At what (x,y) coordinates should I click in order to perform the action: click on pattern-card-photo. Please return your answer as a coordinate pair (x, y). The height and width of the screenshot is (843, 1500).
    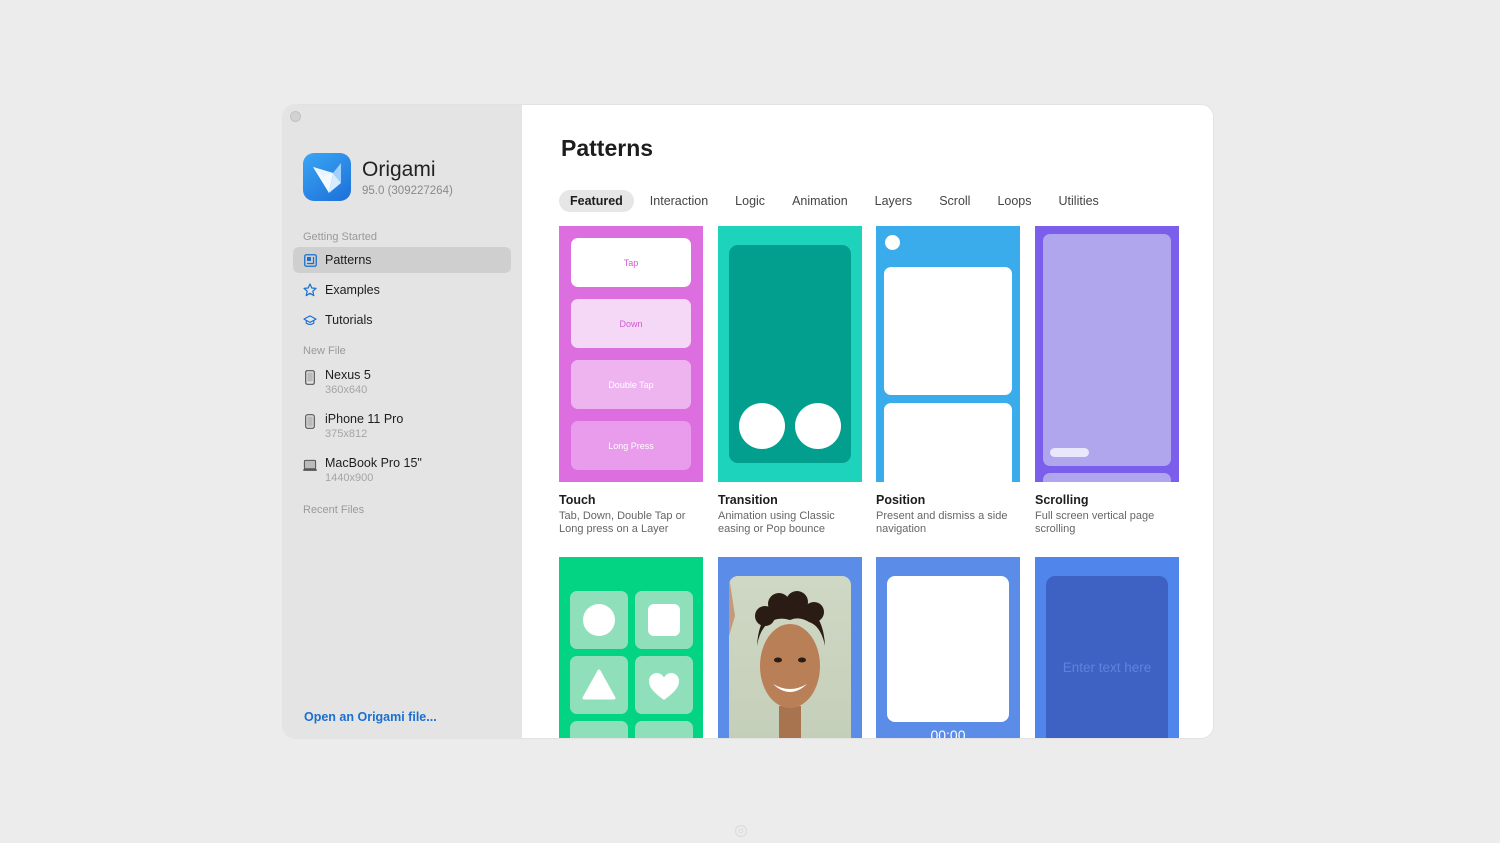
    Looking at the image, I should click on (790, 647).